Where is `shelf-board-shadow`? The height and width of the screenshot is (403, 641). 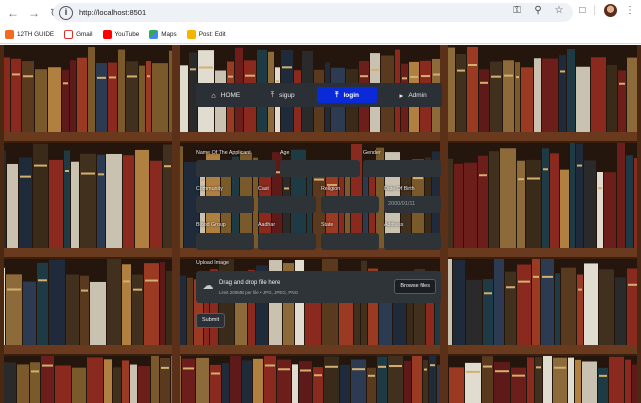 shelf-board-shadow is located at coordinates (320, 258).